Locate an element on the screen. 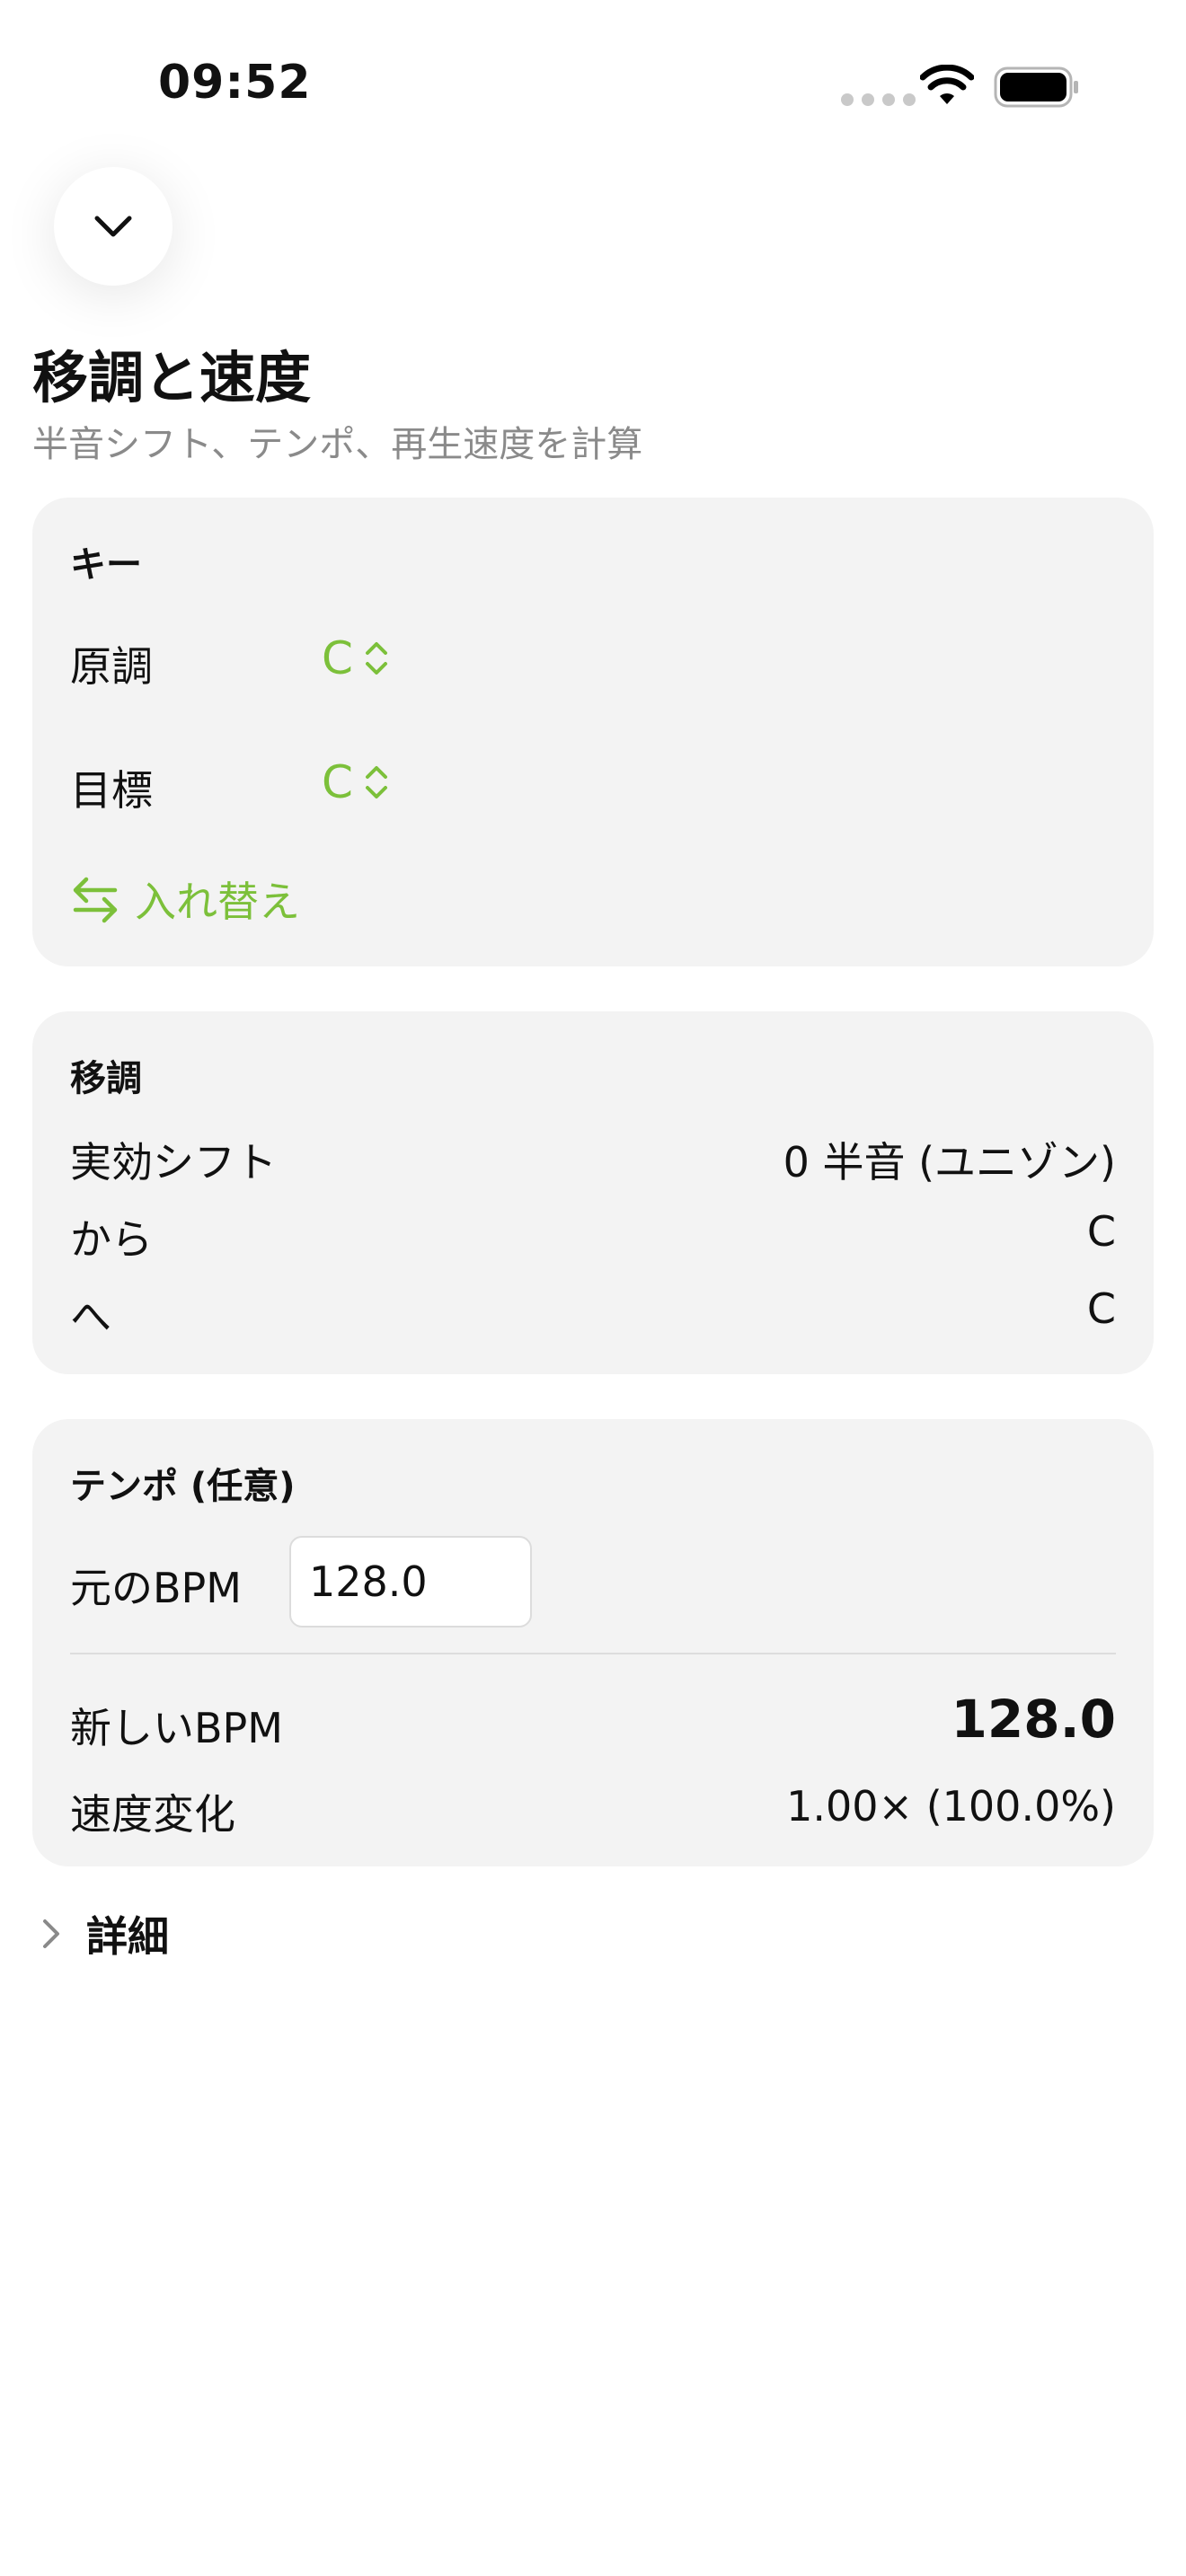  to-key-value: C is located at coordinates (1101, 1308).